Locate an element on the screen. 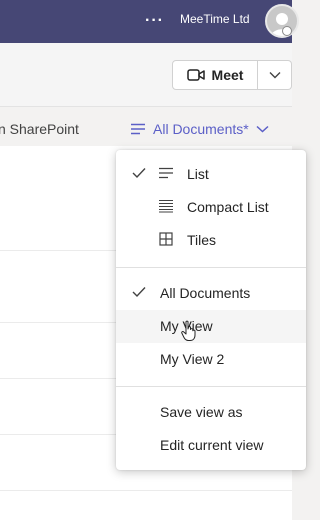  view-switcher-label: All Documents* is located at coordinates (201, 129).